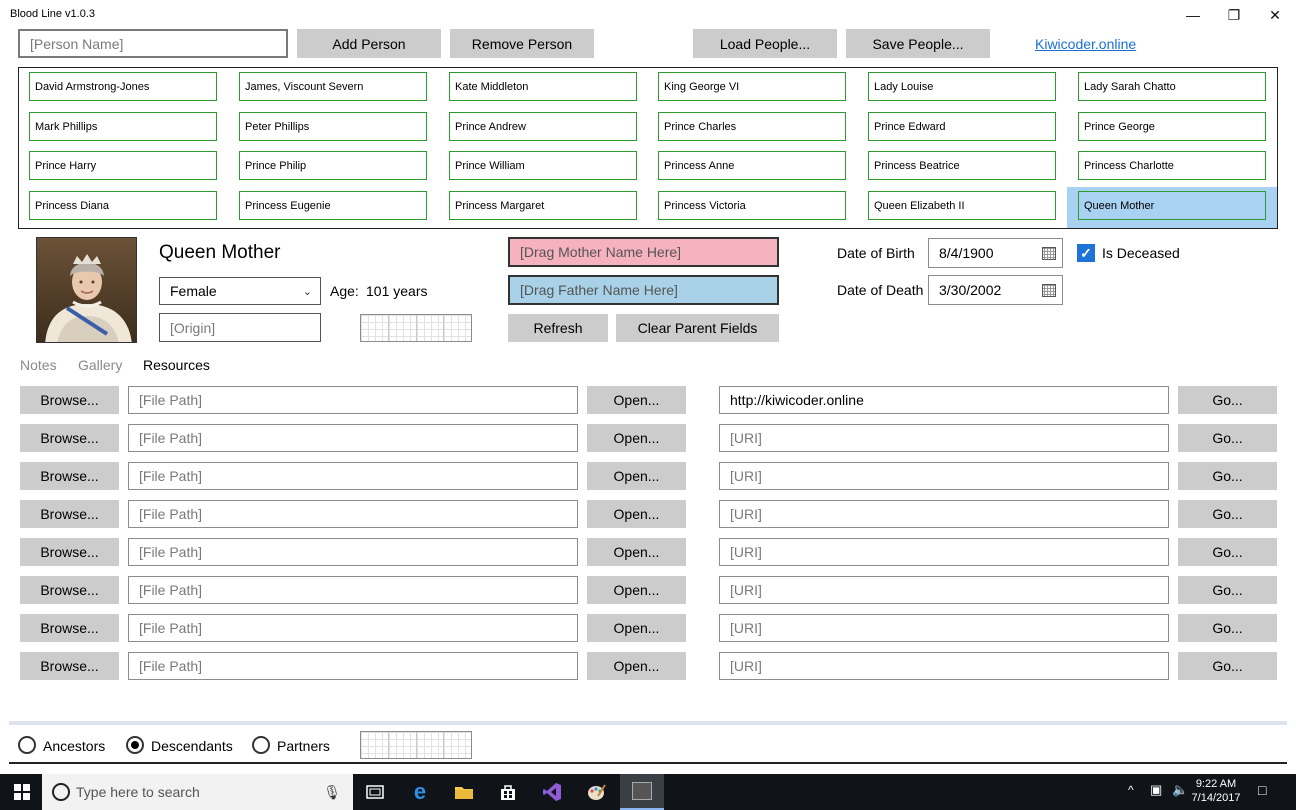  What do you see at coordinates (1262, 790) in the screenshot?
I see `notification-icon: □` at bounding box center [1262, 790].